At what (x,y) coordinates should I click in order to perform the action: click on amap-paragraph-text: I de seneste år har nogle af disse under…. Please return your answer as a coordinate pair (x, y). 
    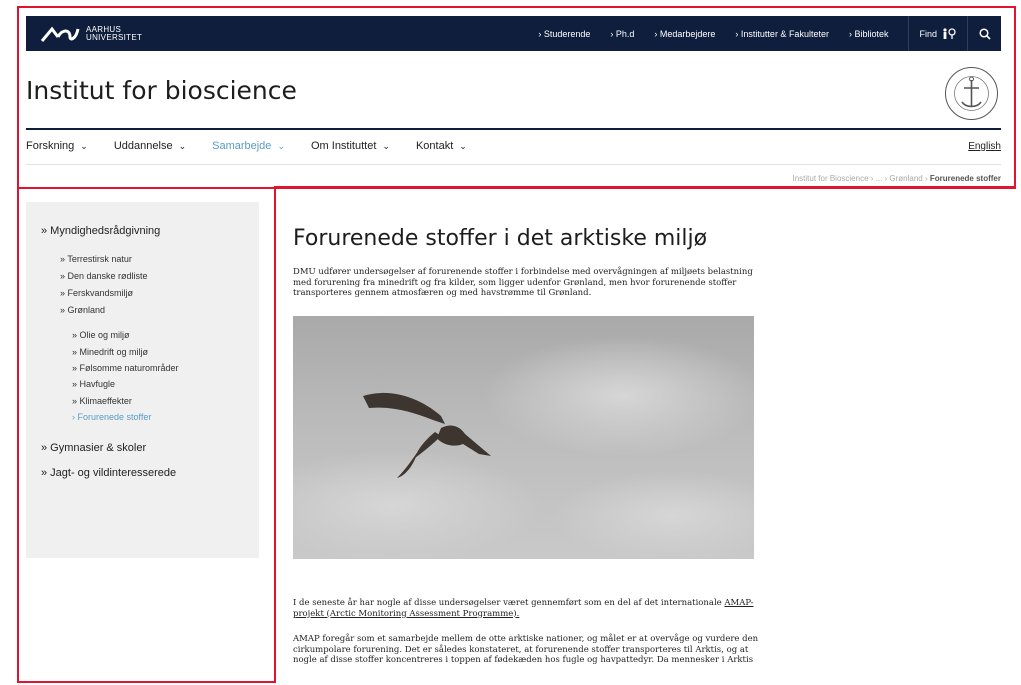
    Looking at the image, I should click on (507, 603).